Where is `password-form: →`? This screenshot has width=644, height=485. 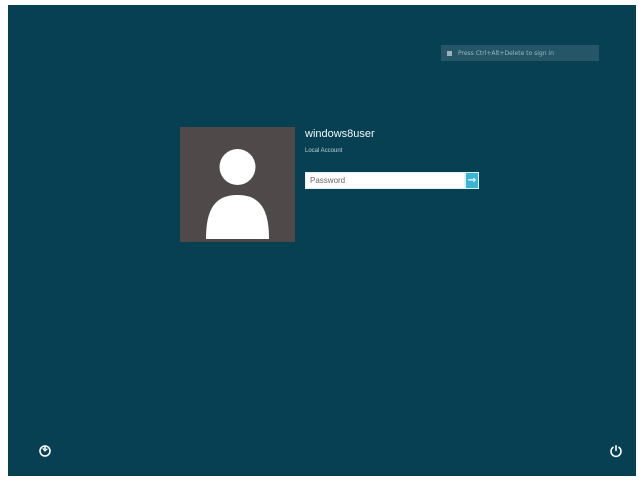
password-form: → is located at coordinates (392, 180).